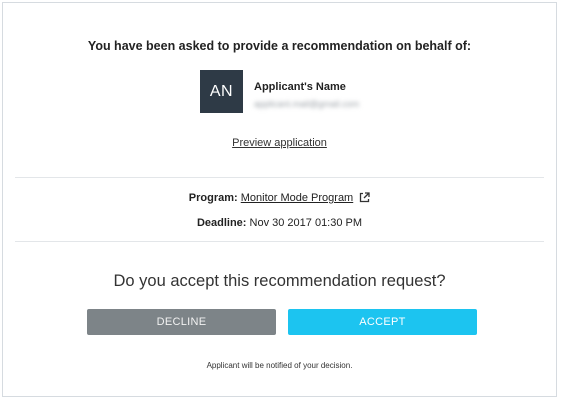 This screenshot has width=562, height=400. Describe the element at coordinates (307, 104) in the screenshot. I see `applicant-email: applicant.mail@gmail.com` at that location.